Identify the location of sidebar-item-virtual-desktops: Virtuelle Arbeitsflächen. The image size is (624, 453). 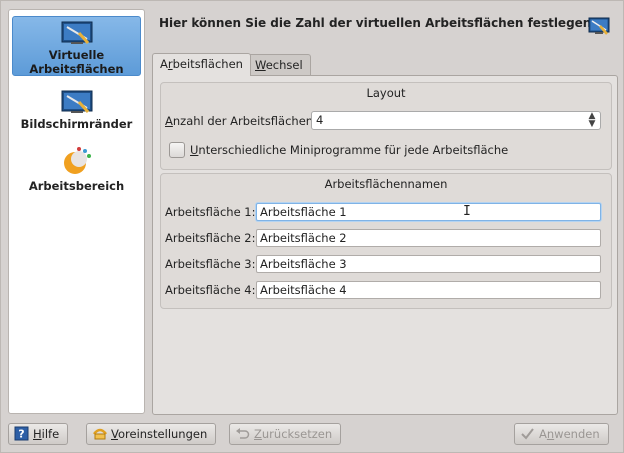
(76, 46).